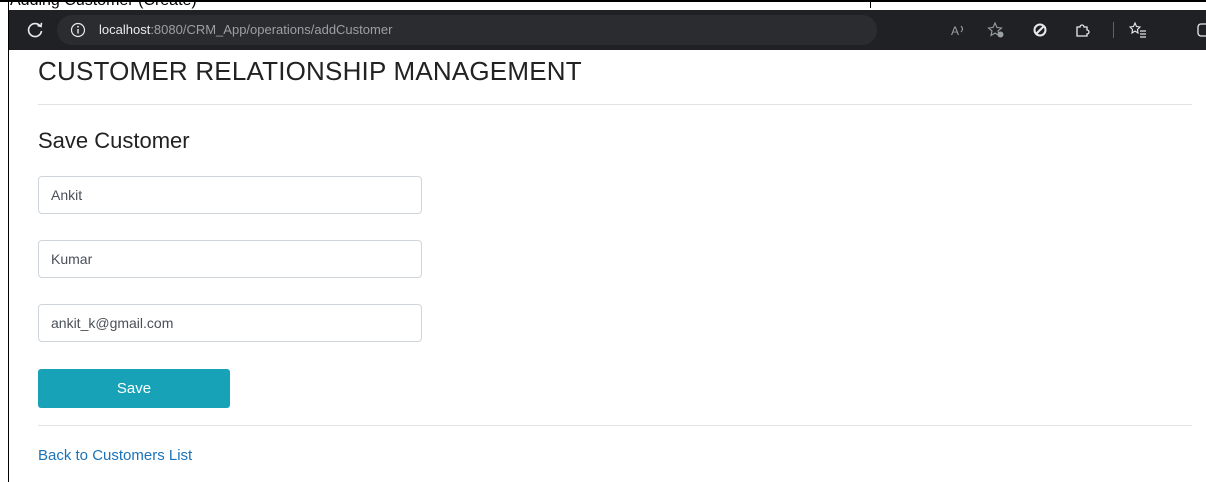 This screenshot has width=1206, height=482. Describe the element at coordinates (115, 455) in the screenshot. I see `back-to-customers-link: Back to Customers List` at that location.